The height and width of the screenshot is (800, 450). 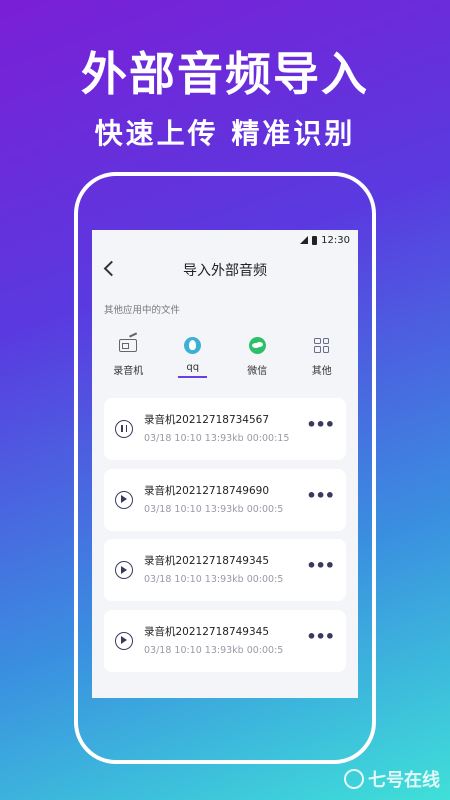 I want to click on watermark-logo-icon, so click(x=354, y=779).